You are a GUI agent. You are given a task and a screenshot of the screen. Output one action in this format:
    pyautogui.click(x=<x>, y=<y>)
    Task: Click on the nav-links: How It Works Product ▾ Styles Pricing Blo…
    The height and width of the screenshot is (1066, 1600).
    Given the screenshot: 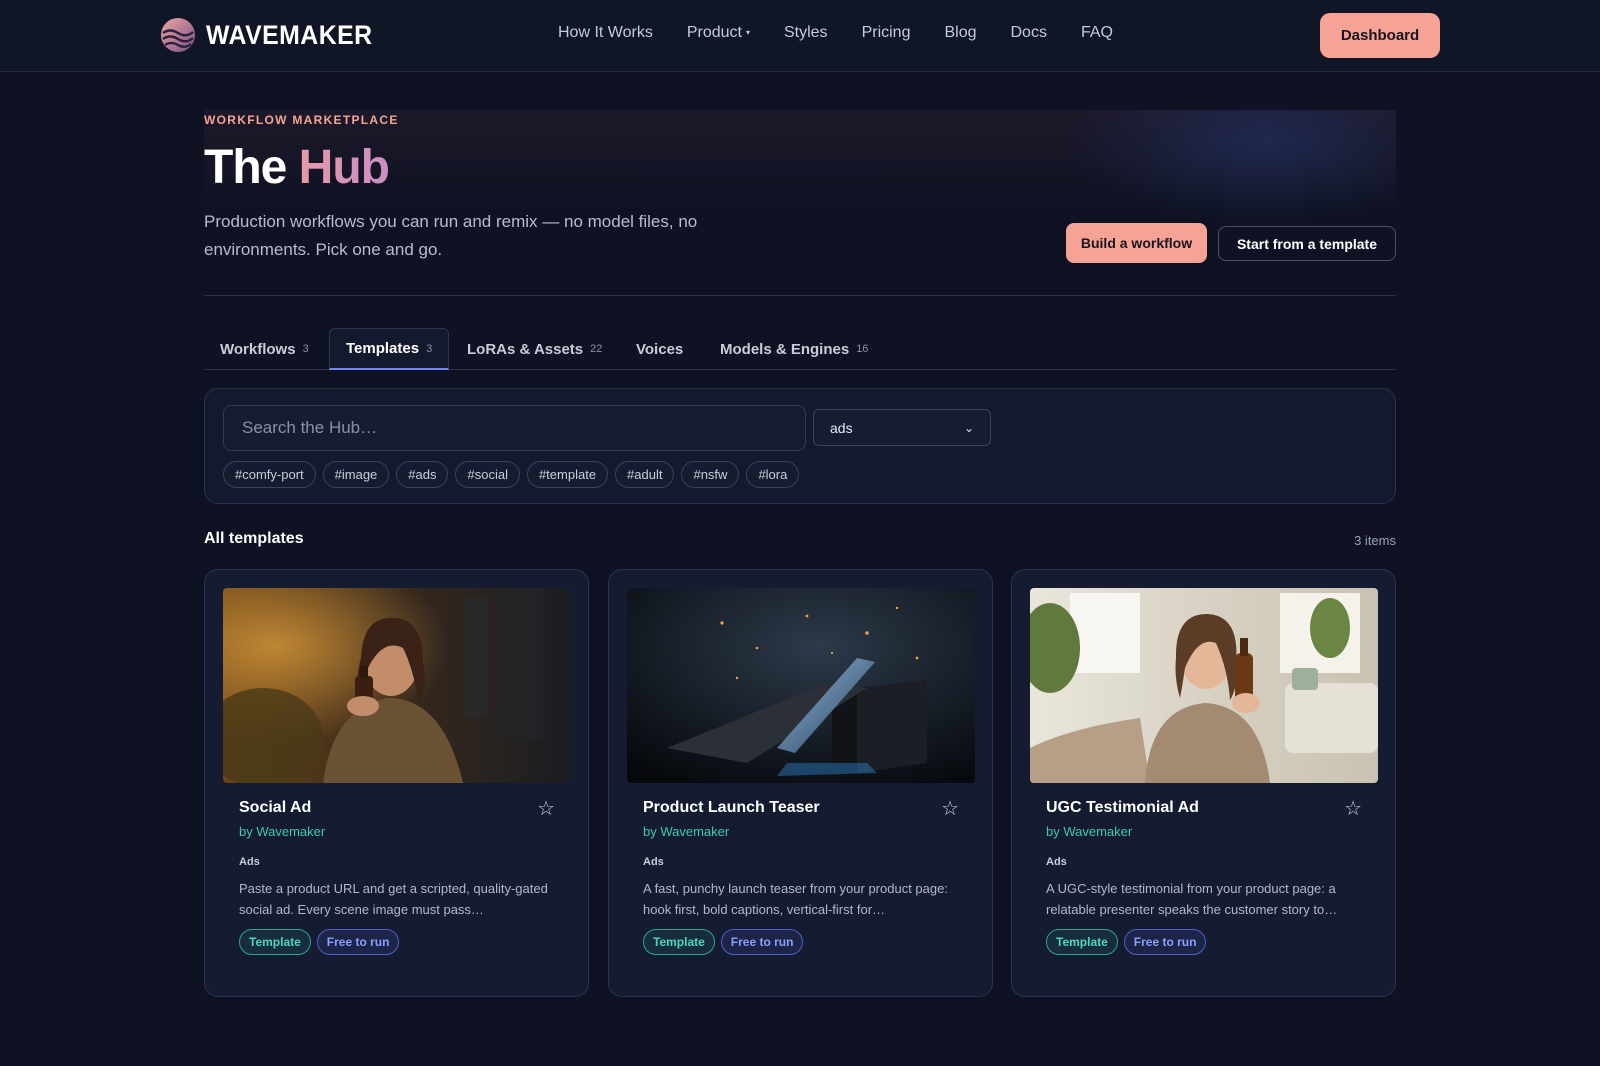 What is the action you would take?
    pyautogui.click(x=835, y=33)
    